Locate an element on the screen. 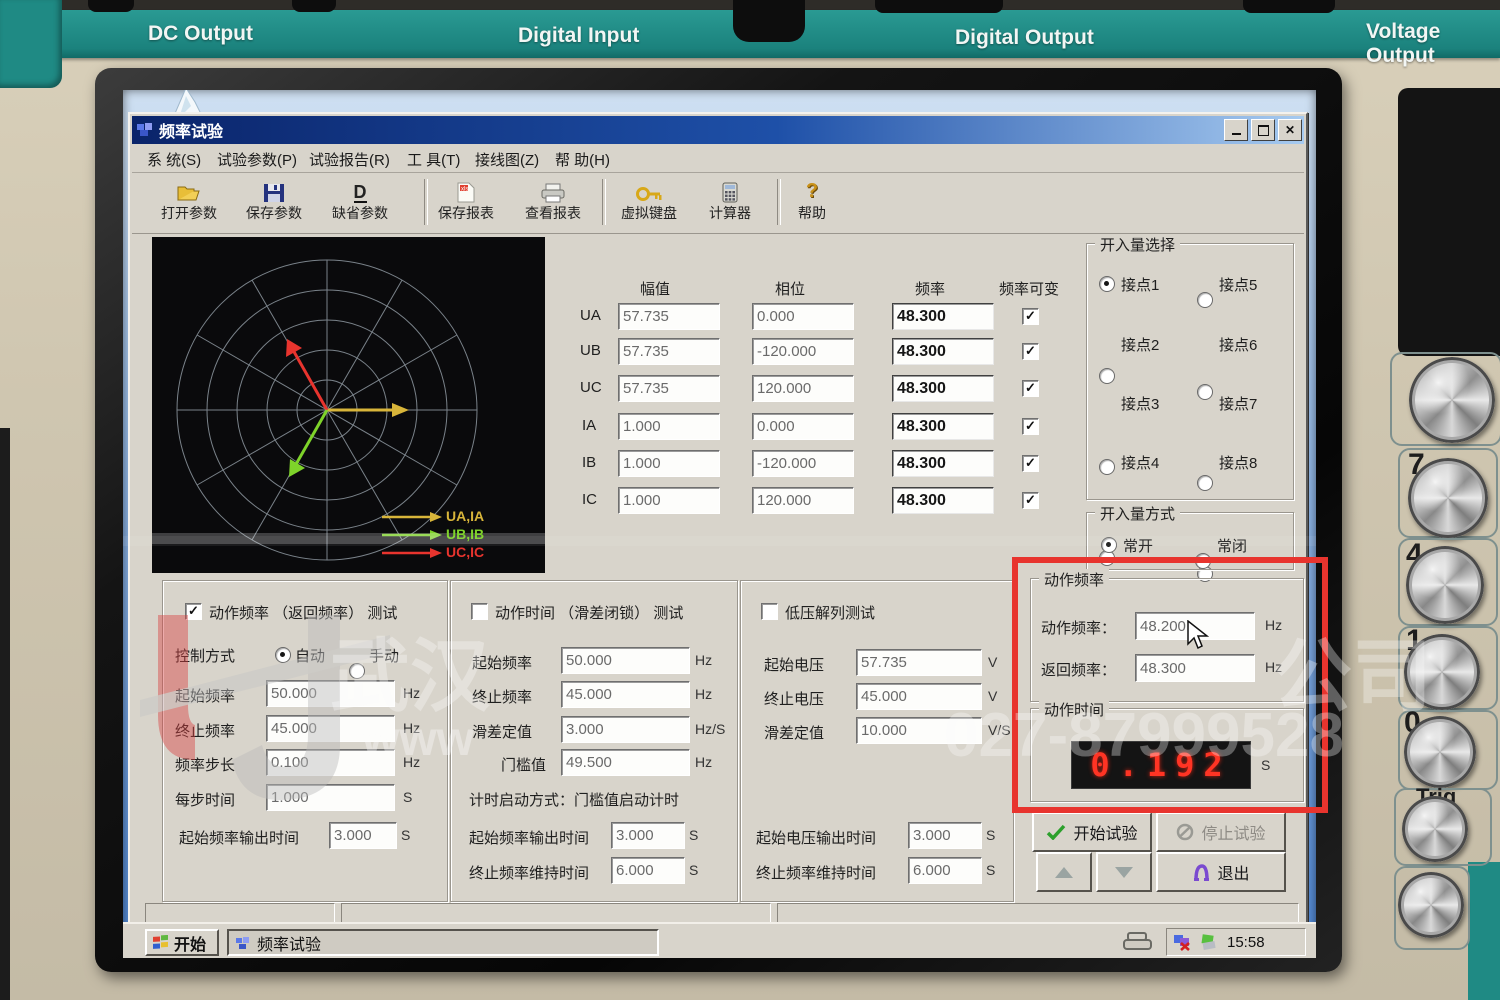 This screenshot has width=1500, height=1000. stop-test-button: 停止试验 is located at coordinates (1221, 832).